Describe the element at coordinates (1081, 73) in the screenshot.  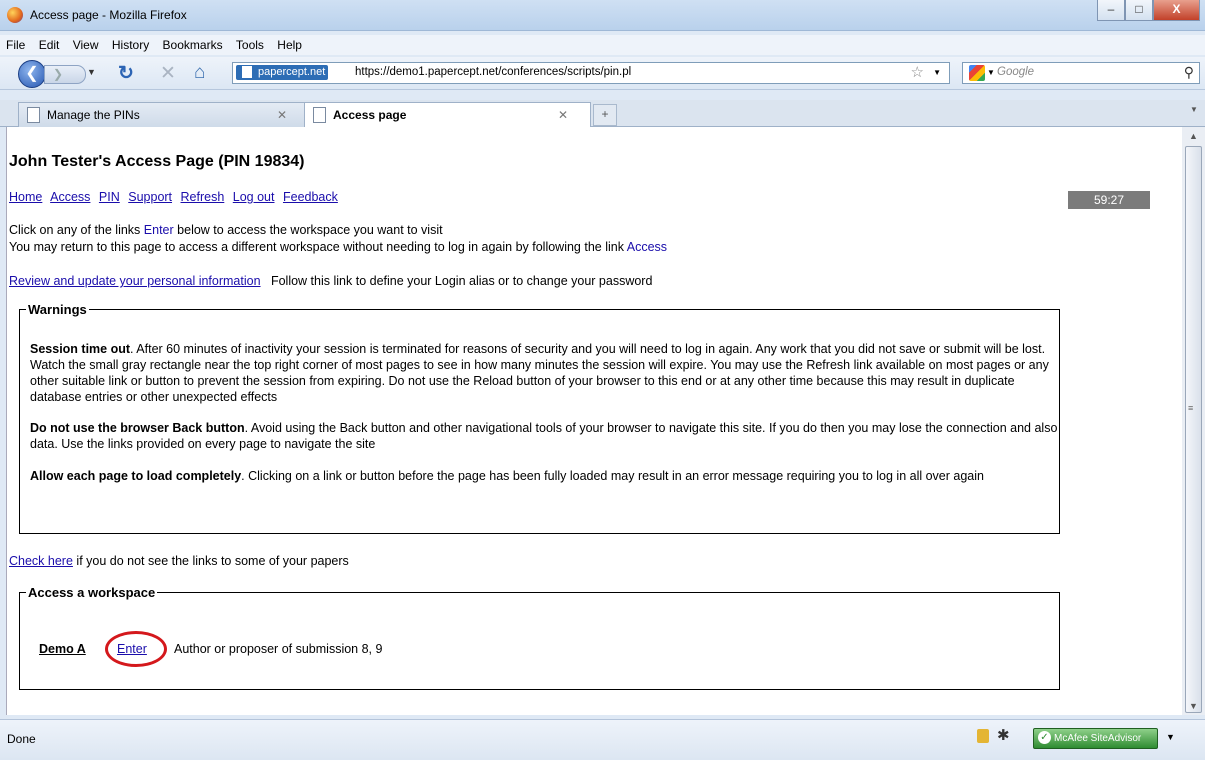
I see `search-box: ▼ Google ⚲` at that location.